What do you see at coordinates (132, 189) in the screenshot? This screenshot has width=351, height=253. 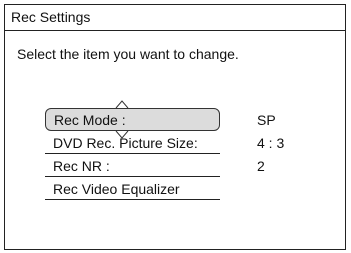 I see `menu-item-label: Rec Video Equalizer` at bounding box center [132, 189].